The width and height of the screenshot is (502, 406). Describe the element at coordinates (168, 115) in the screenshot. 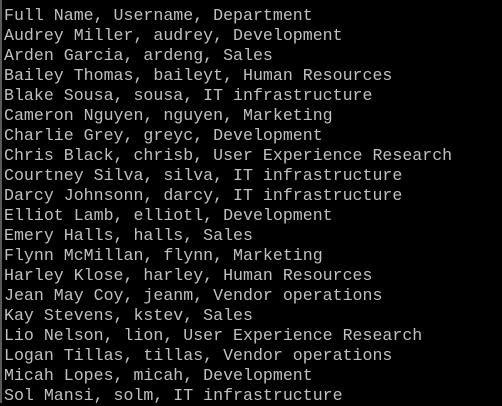

I see `csv-row: Cameron Nguyen, nguyen, Marketing` at that location.